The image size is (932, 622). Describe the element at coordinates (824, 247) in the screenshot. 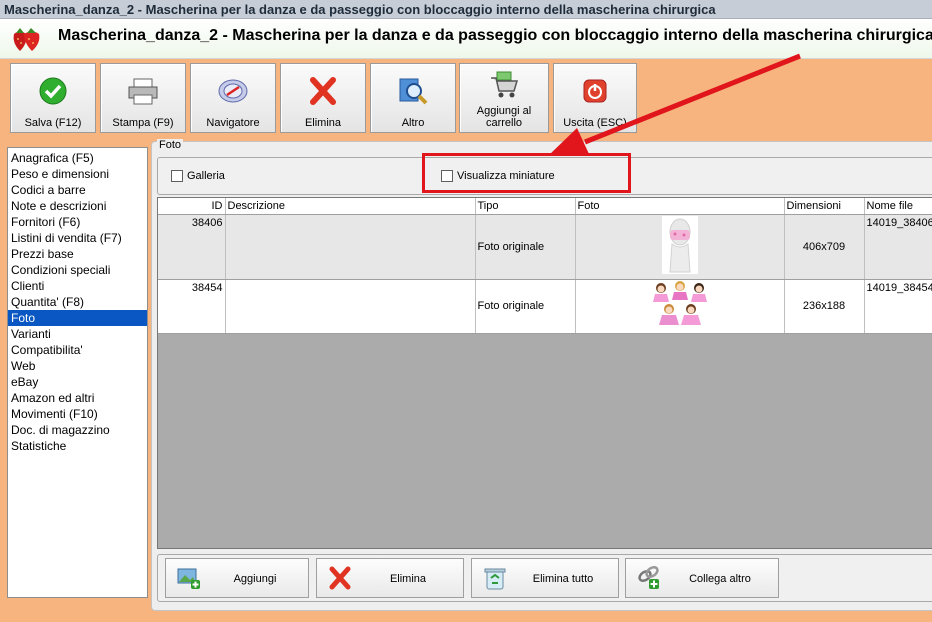

I see `cell-dimensioni: 406x709` at that location.